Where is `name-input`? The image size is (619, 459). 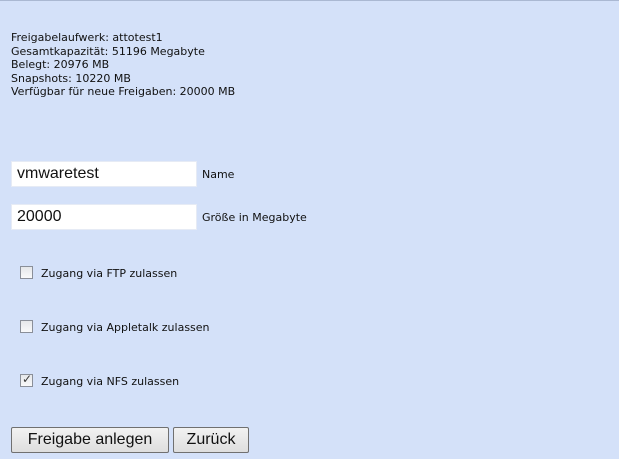
name-input is located at coordinates (104, 174).